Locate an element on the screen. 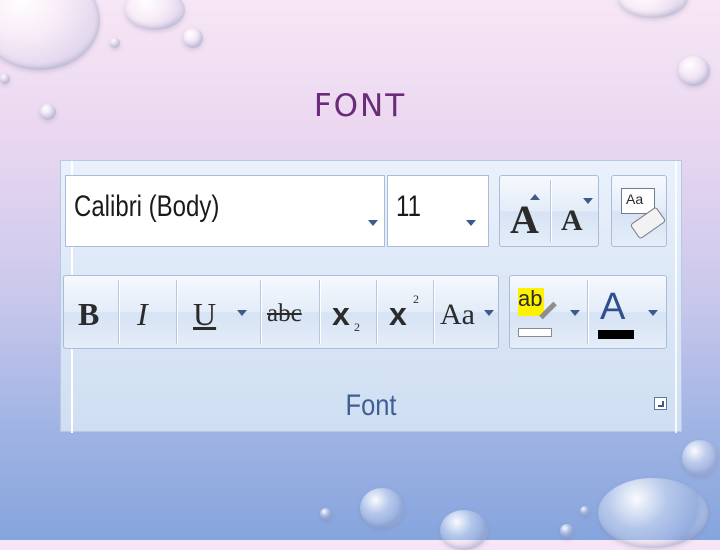  font-group-label: Font is located at coordinates (371, 405).